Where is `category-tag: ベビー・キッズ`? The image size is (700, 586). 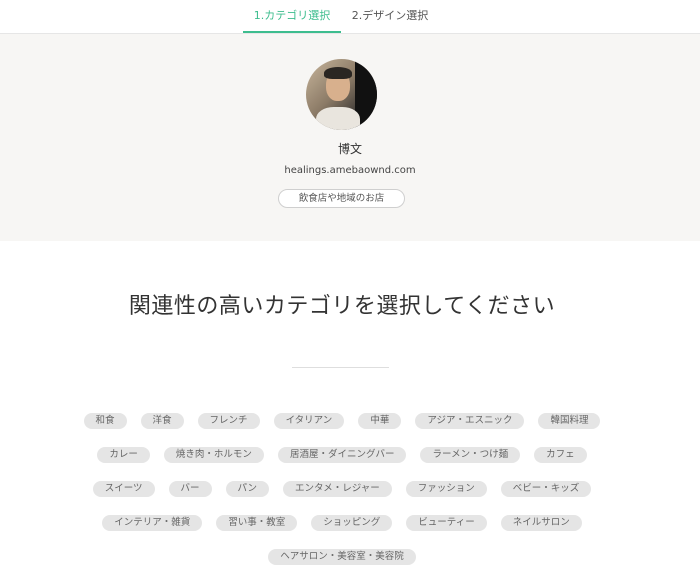
category-tag: ベビー・キッズ is located at coordinates (546, 489).